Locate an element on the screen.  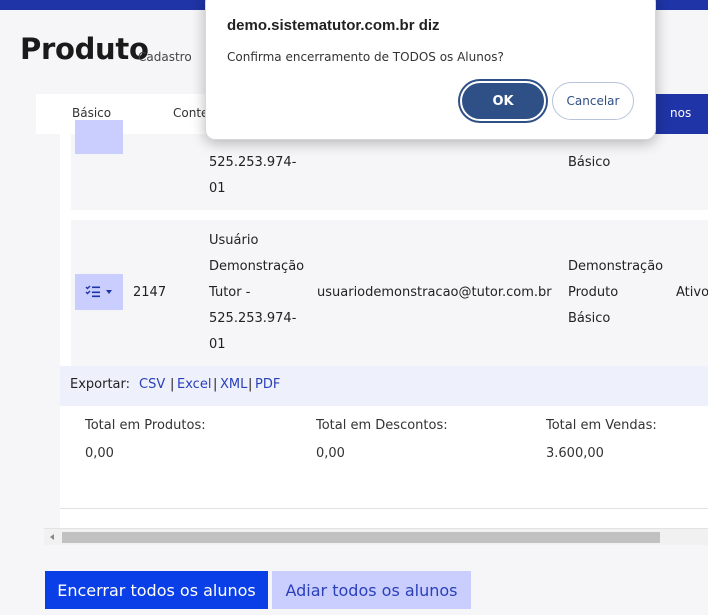
export-label: Exportar: is located at coordinates (100, 384).